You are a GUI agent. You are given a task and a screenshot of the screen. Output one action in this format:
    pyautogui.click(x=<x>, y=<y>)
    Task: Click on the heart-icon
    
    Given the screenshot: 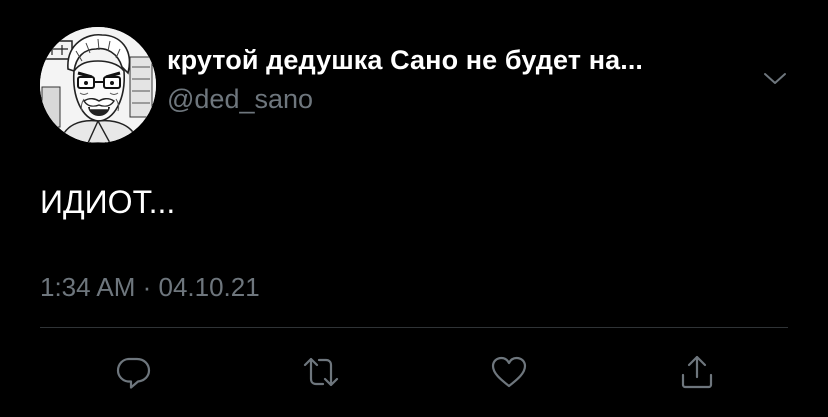 What is the action you would take?
    pyautogui.click(x=509, y=372)
    